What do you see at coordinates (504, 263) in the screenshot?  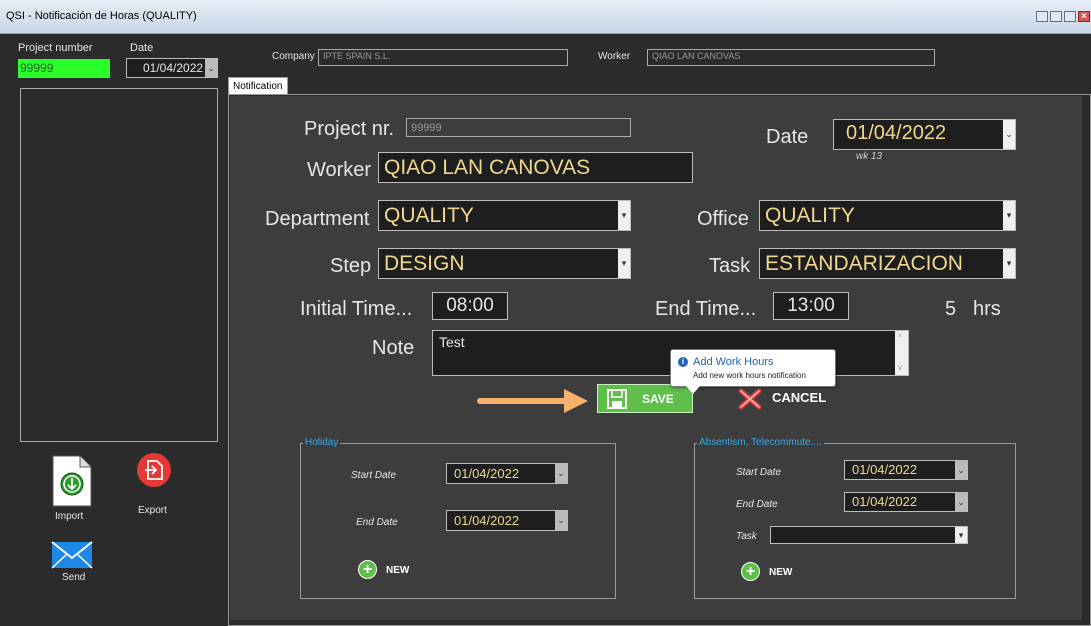 I see `step-select: DESIGN ▾` at bounding box center [504, 263].